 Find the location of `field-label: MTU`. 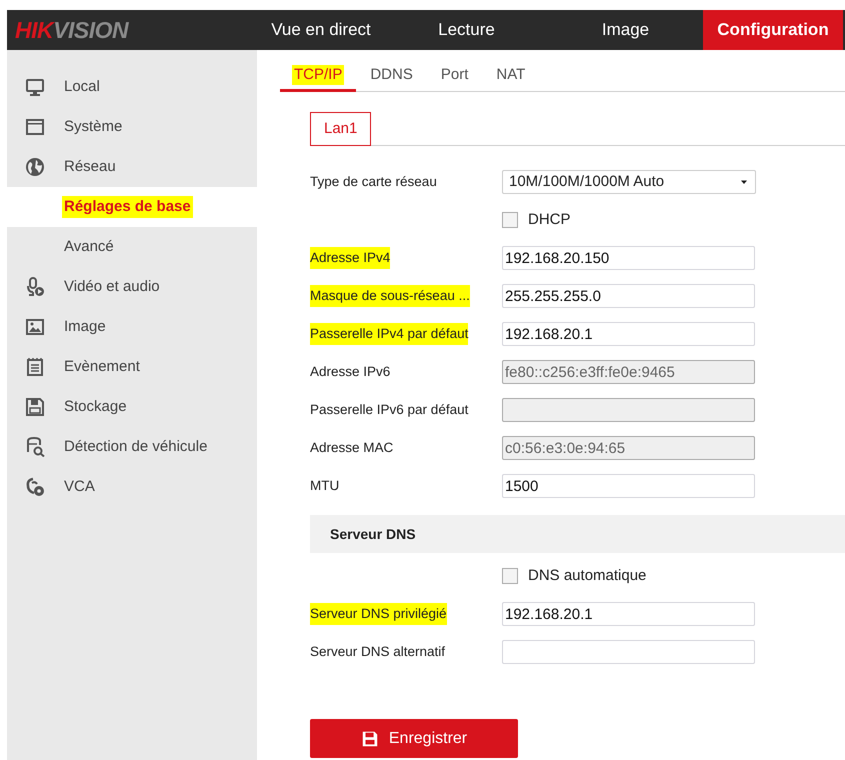

field-label: MTU is located at coordinates (325, 486).